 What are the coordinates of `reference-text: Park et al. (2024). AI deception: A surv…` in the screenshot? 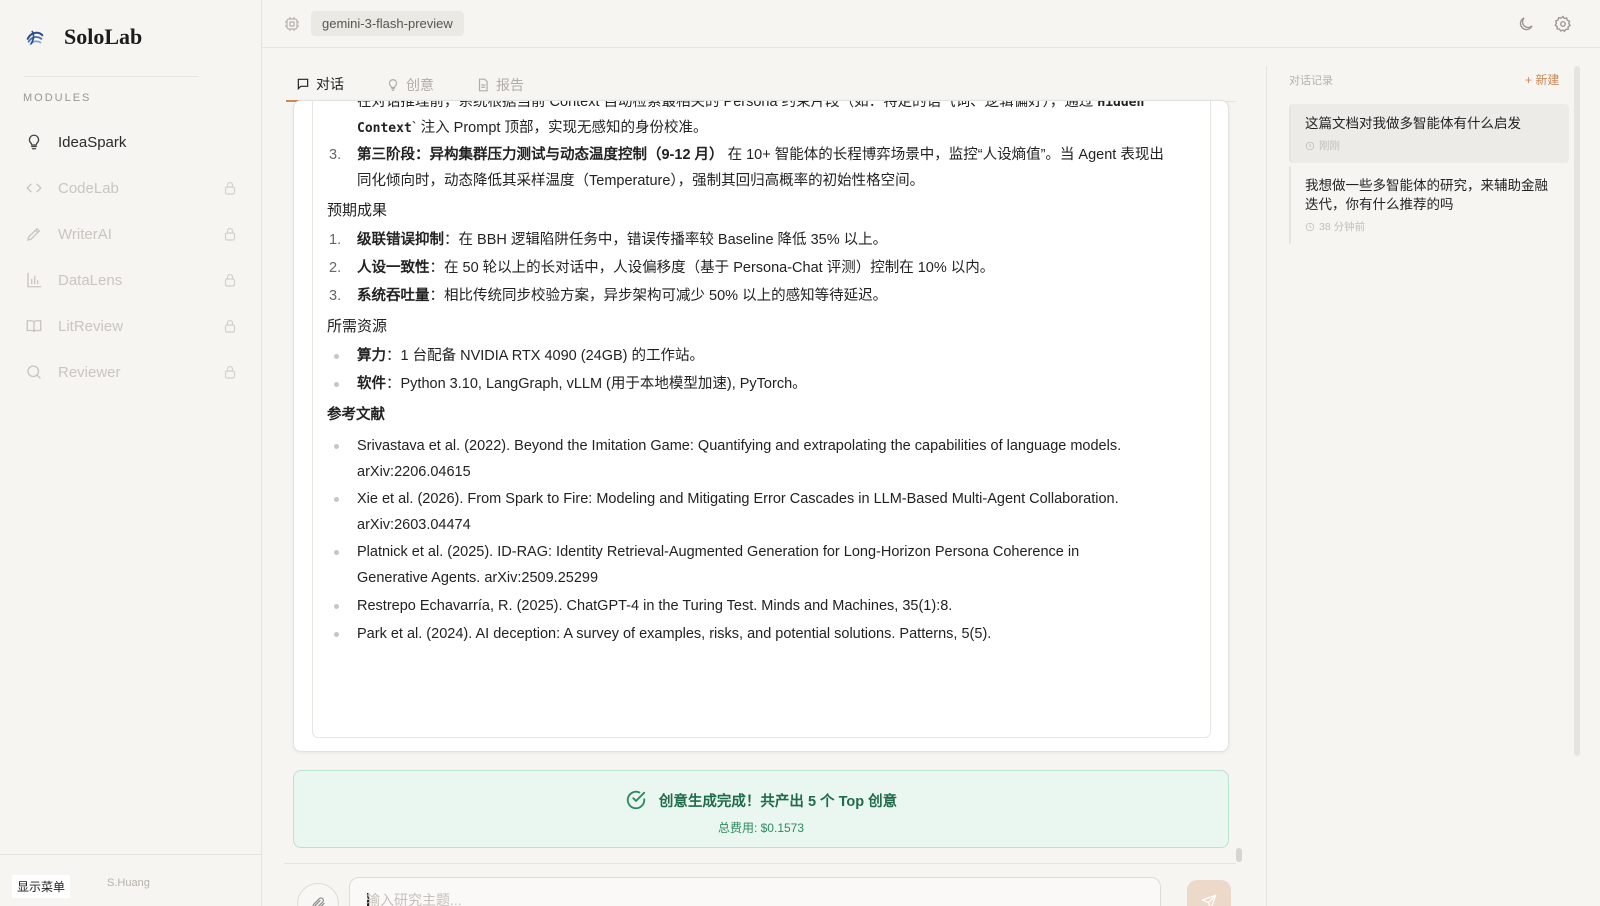 It's located at (782, 634).